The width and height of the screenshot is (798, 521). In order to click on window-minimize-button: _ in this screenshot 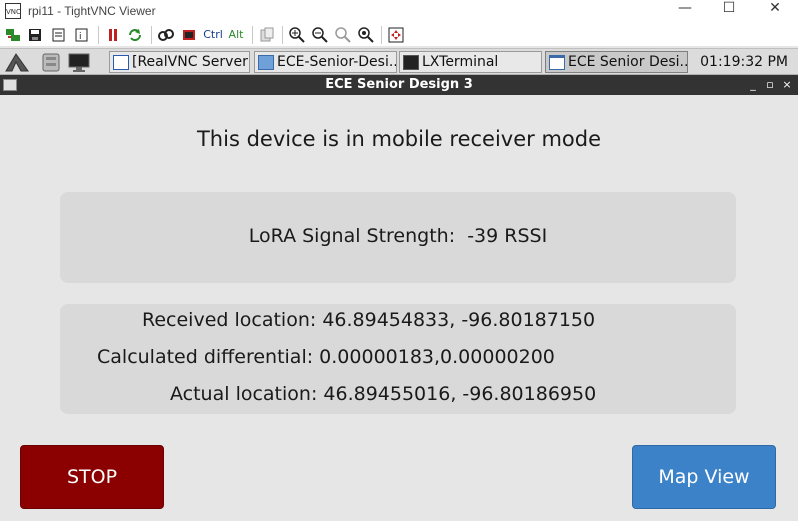, I will do `click(753, 85)`.